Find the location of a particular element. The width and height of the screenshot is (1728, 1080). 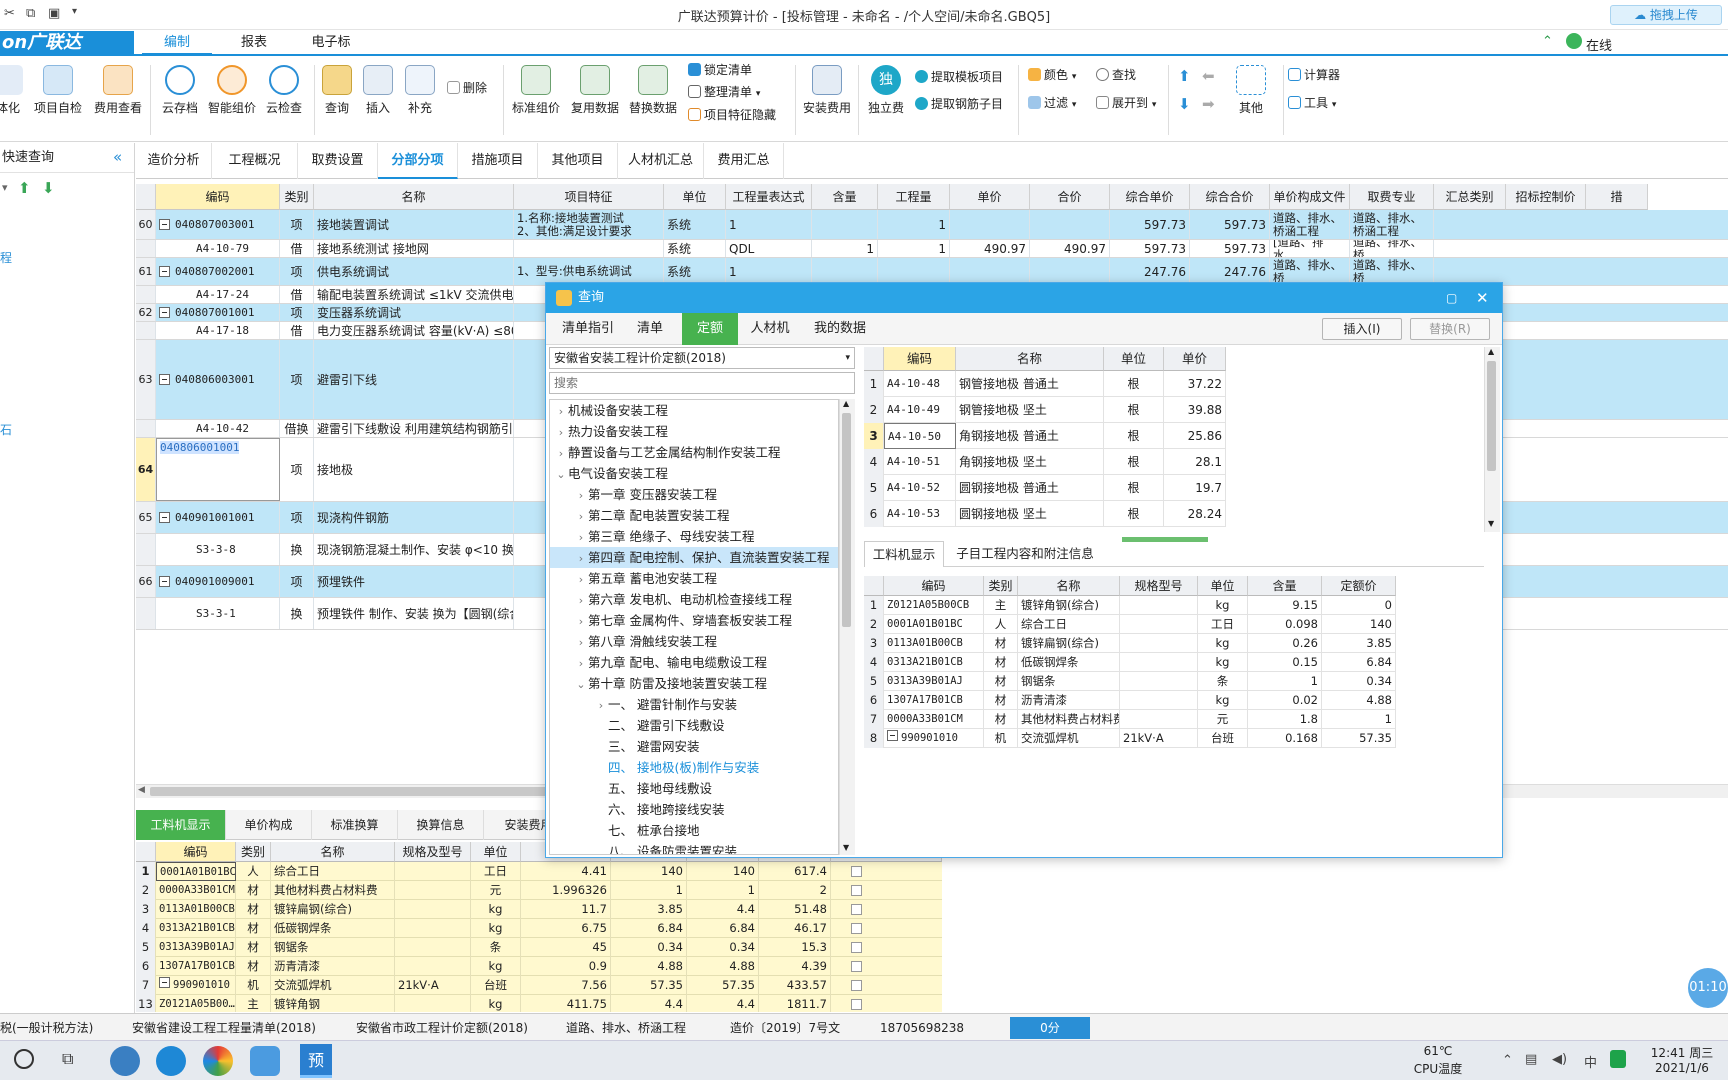

quota-material-header-name: 名称 is located at coordinates (1069, 586).